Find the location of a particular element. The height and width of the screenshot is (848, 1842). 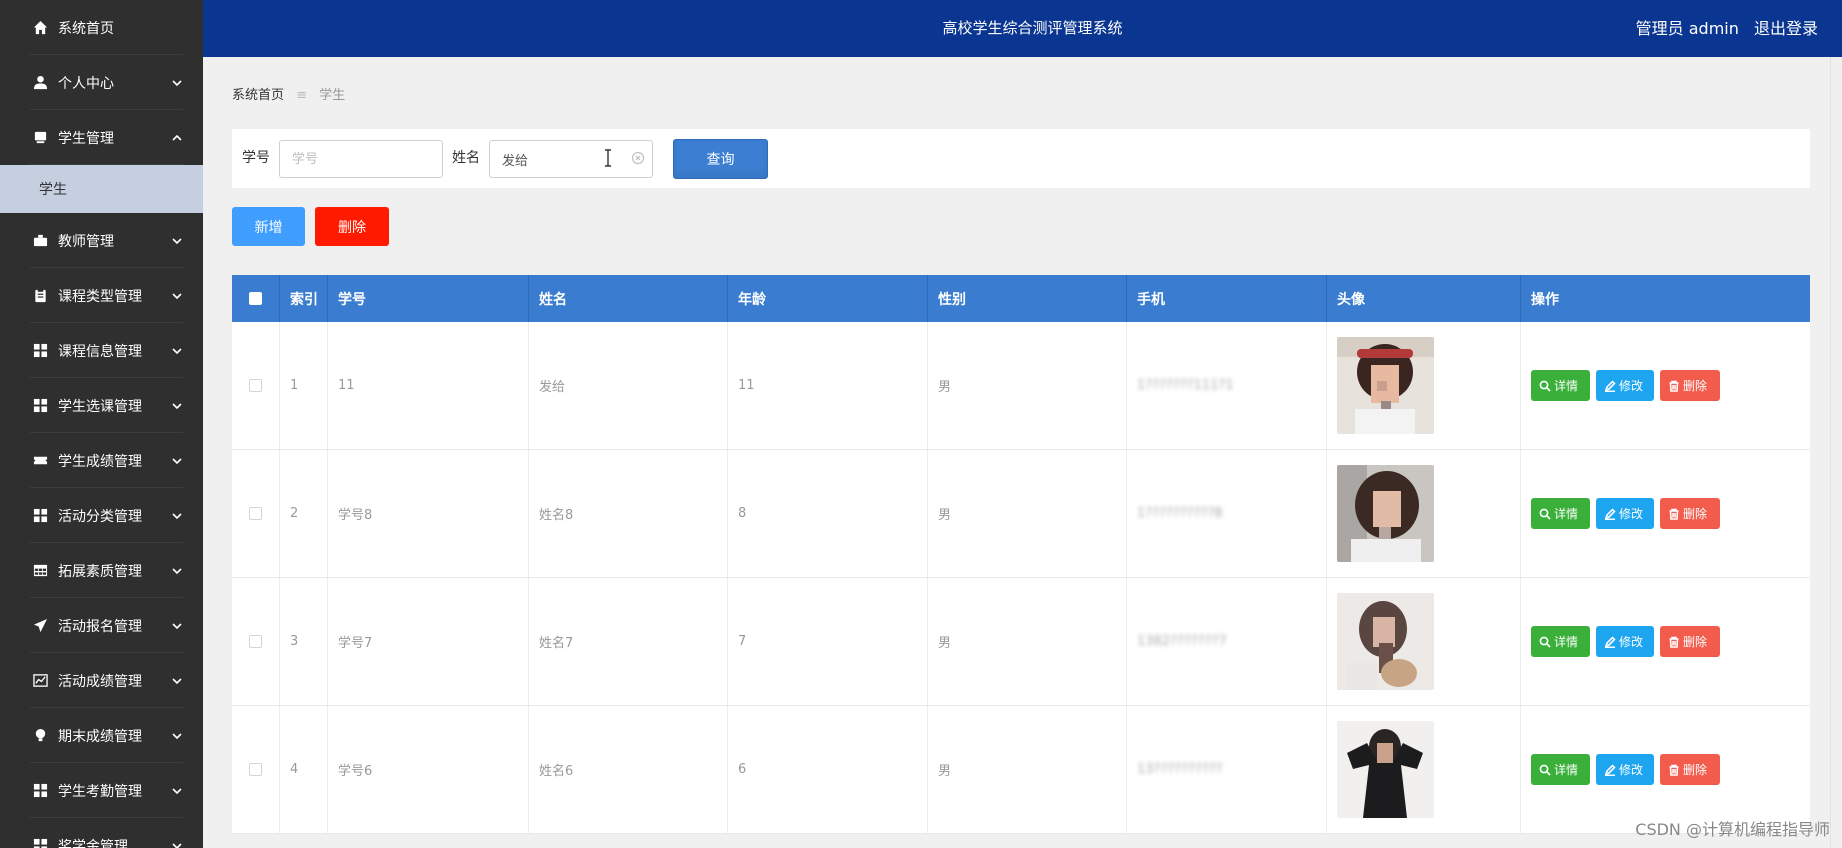

sidebar-item-home: 系统首页 is located at coordinates (101, 27).